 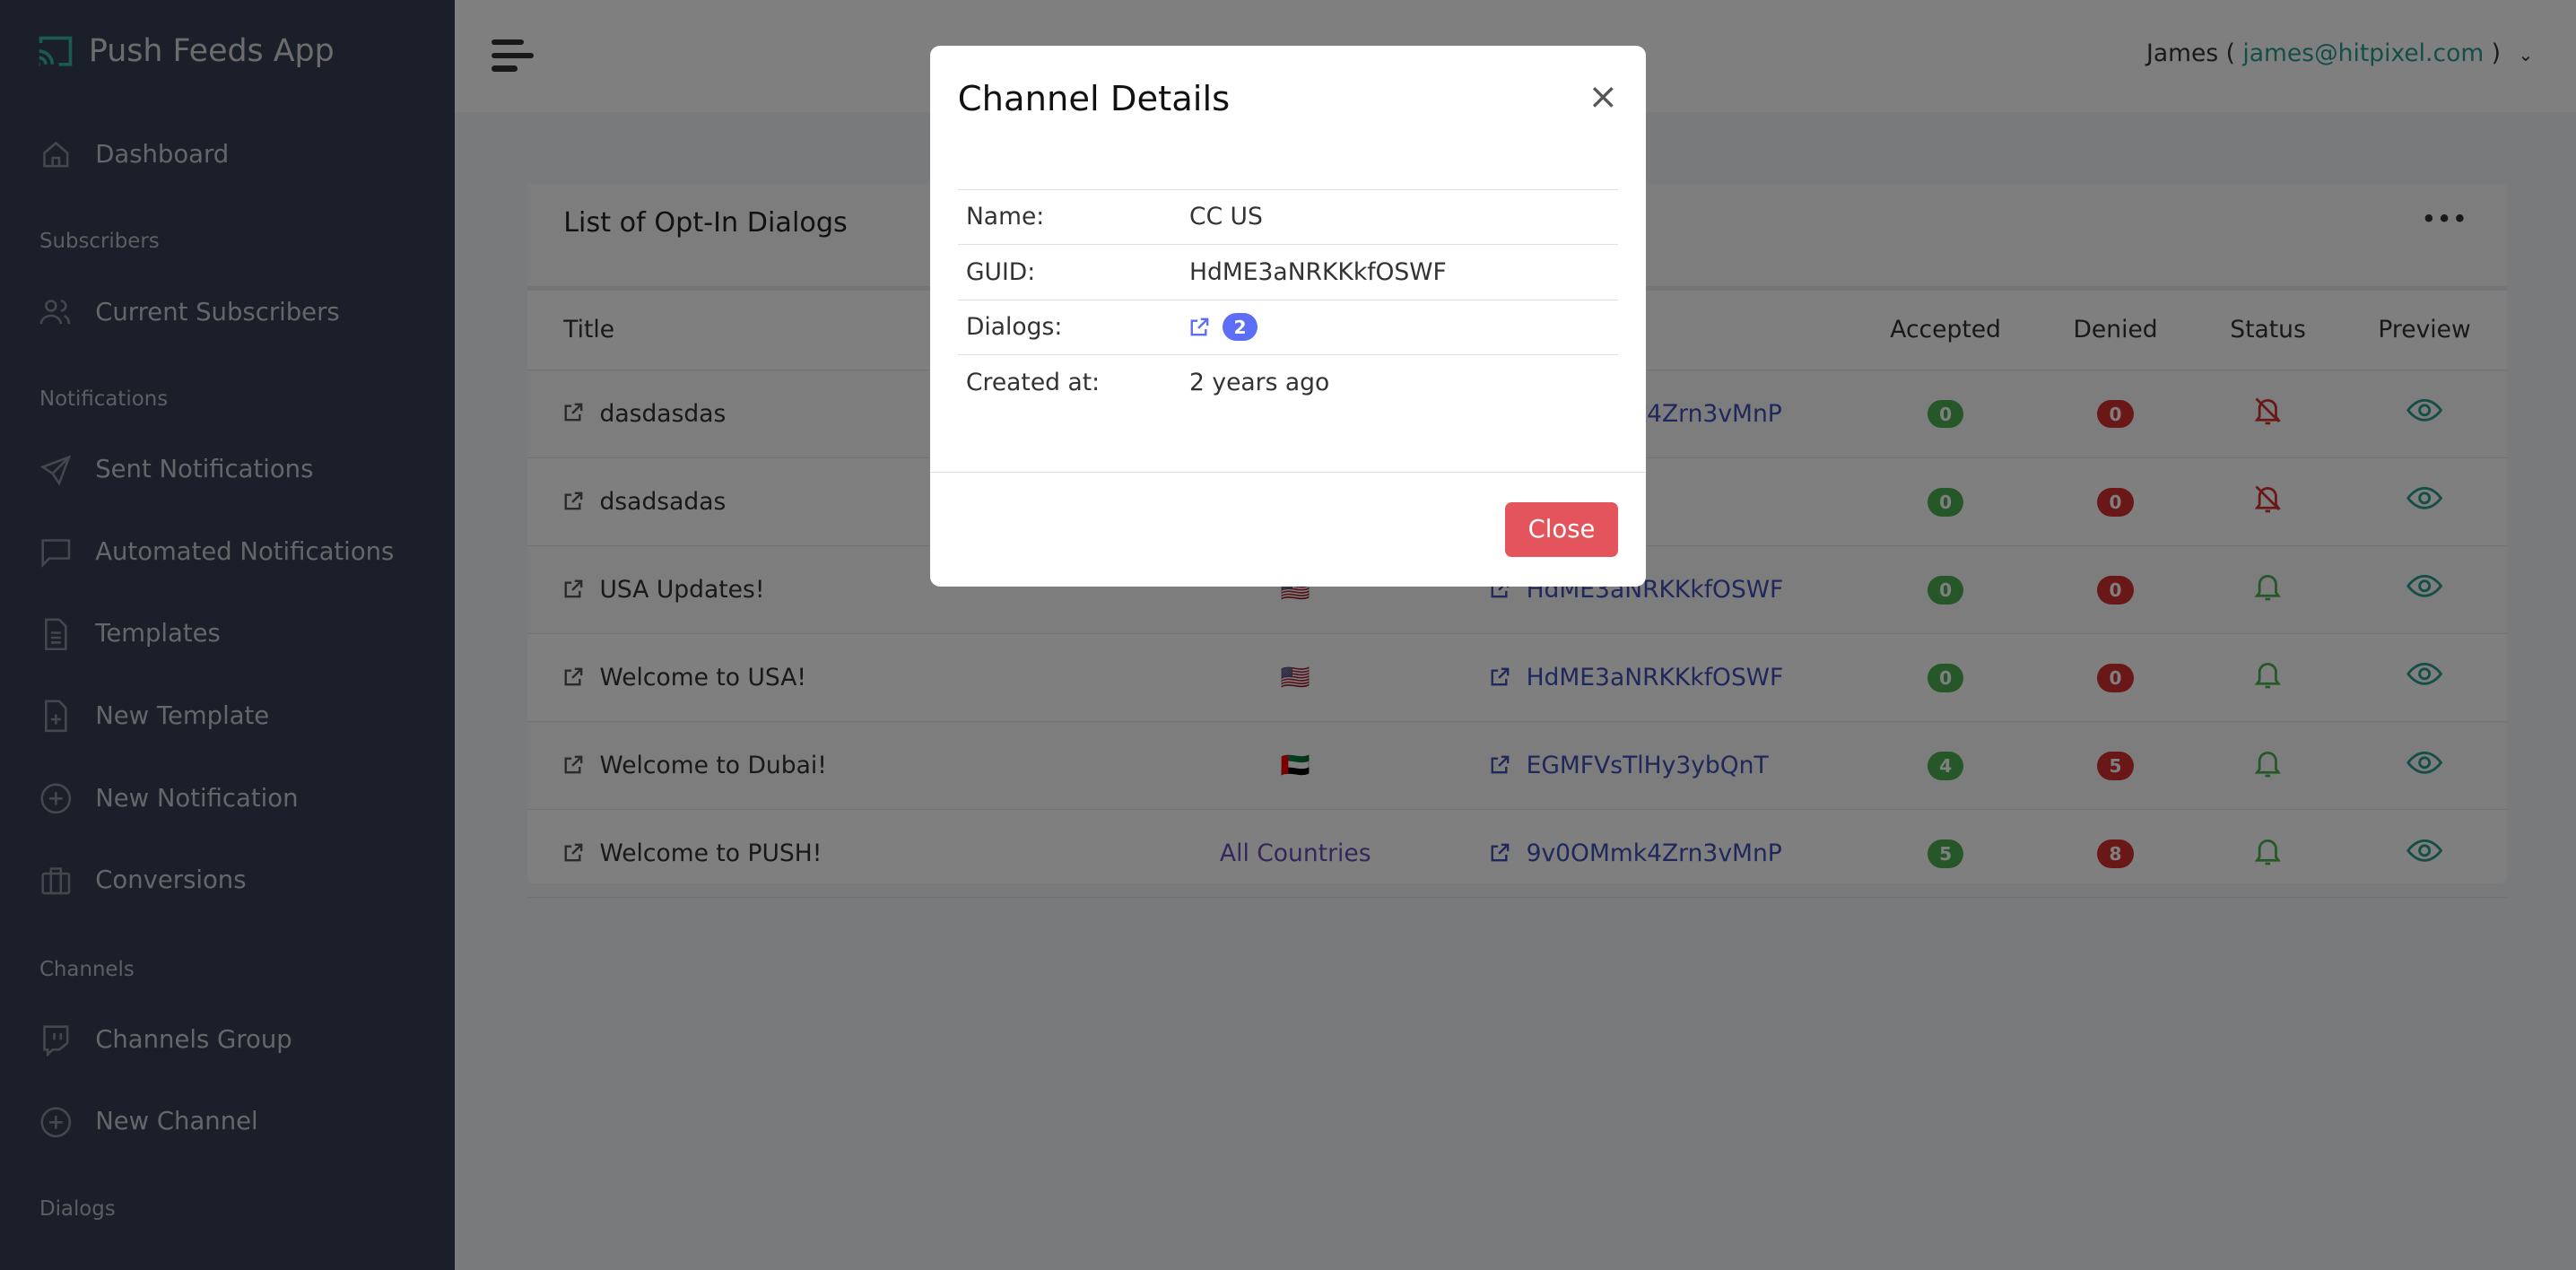 I want to click on field-label: Name:, so click(x=1005, y=217).